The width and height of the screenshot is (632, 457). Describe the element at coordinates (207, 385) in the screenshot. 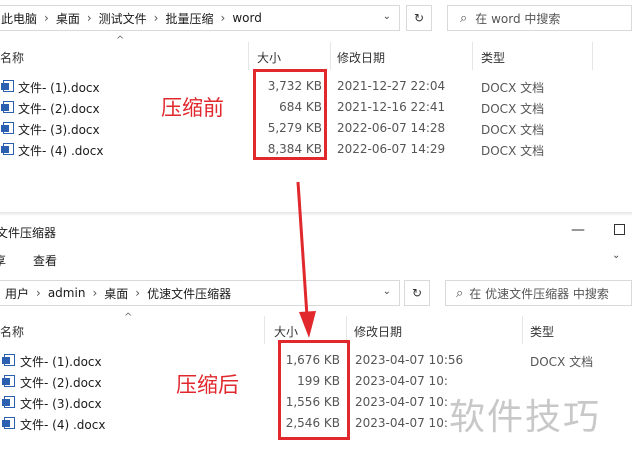

I see `annotation-after-compression: 压缩后` at that location.